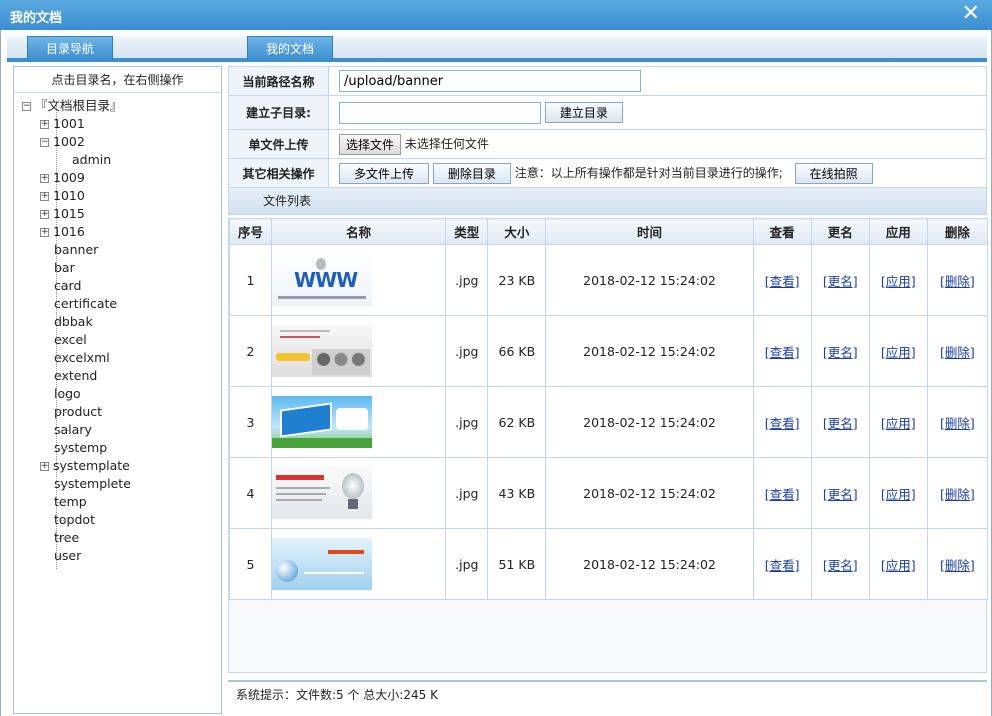  Describe the element at coordinates (121, 214) in the screenshot. I see `tree-node-1015: +1015` at that location.